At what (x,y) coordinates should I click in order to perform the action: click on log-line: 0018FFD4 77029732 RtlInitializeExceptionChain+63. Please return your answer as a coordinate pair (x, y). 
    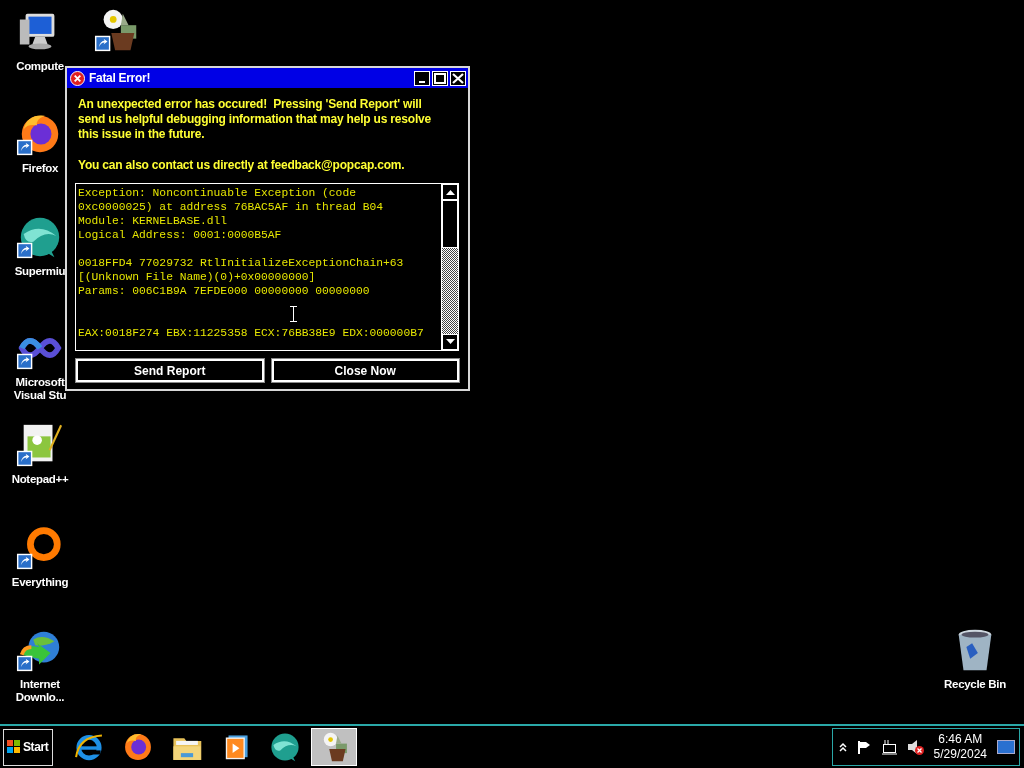
    Looking at the image, I should click on (241, 263).